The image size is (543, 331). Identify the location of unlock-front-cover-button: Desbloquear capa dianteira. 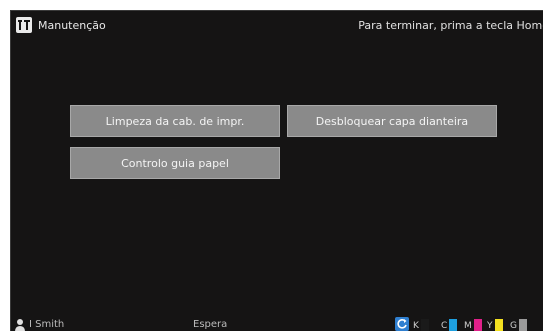
(392, 121).